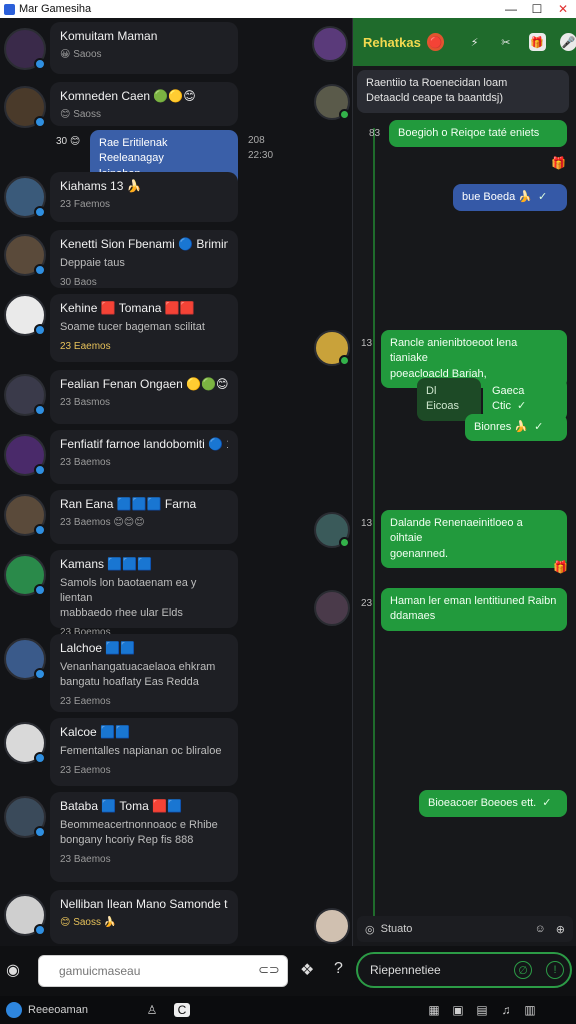  I want to click on chat-preview: Soame tucer bageman scilitat, so click(132, 327).